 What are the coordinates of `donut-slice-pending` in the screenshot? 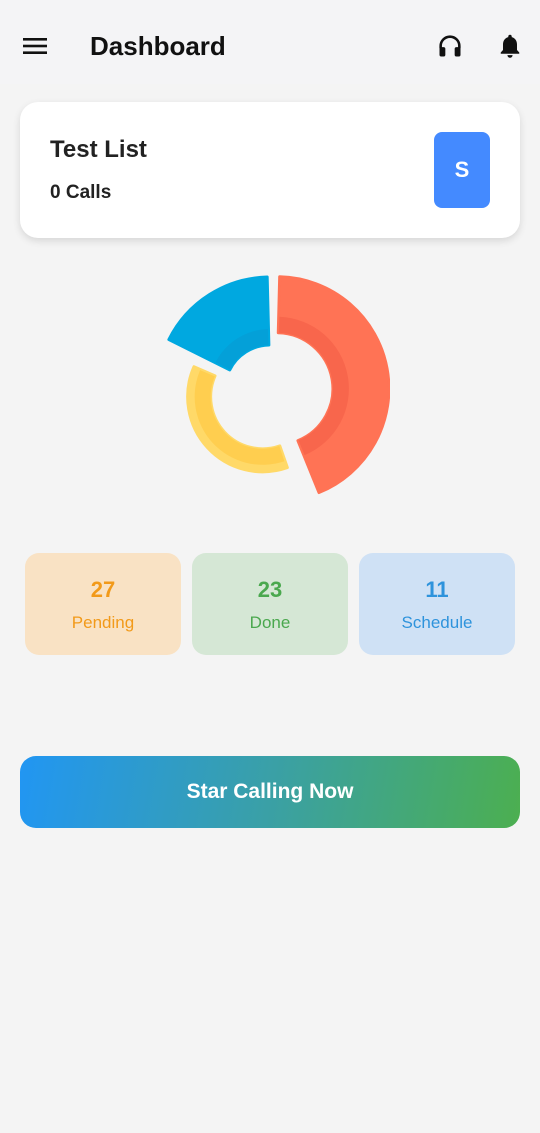 It's located at (333, 385).